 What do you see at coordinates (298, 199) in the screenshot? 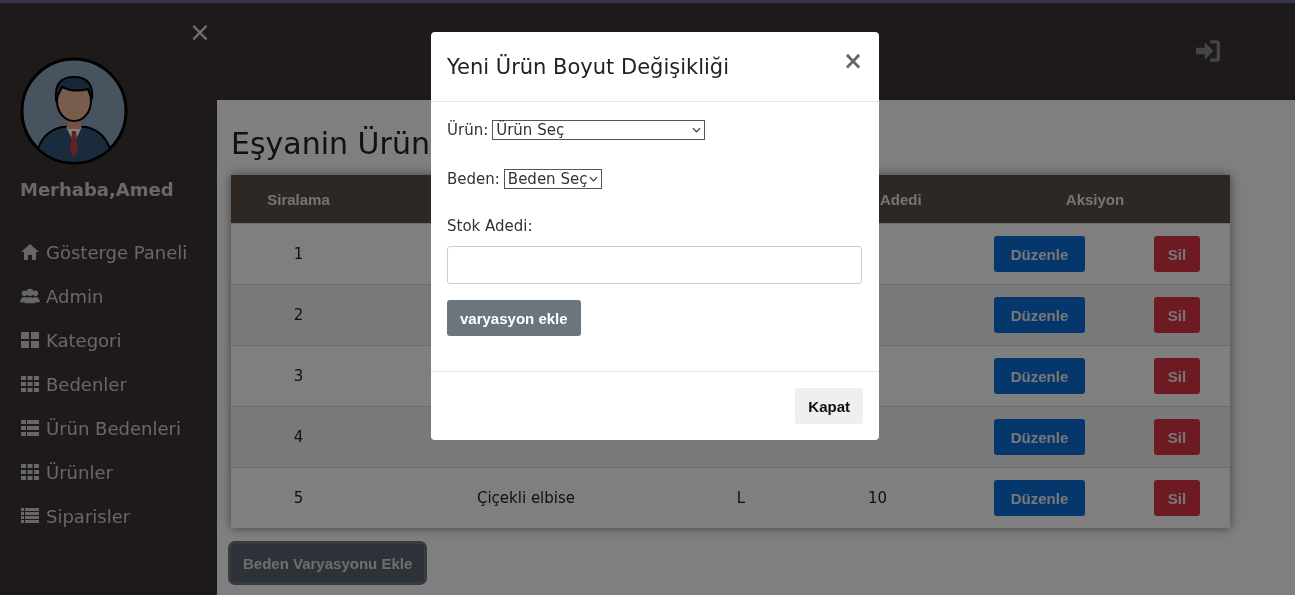
I see `column-header: Siralama` at bounding box center [298, 199].